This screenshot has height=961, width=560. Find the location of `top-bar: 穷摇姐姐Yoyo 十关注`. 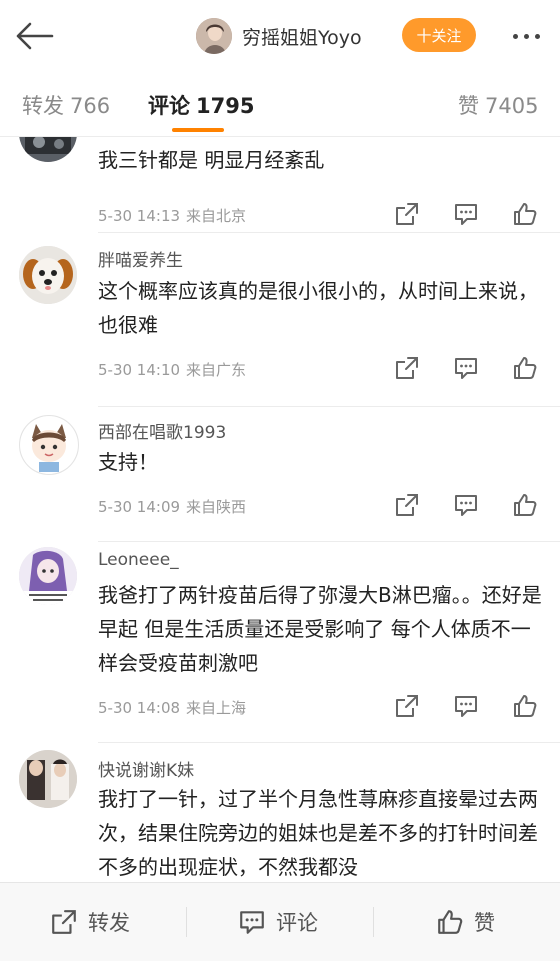

top-bar: 穷摇姐姐Yoyo 十关注 is located at coordinates (280, 36).